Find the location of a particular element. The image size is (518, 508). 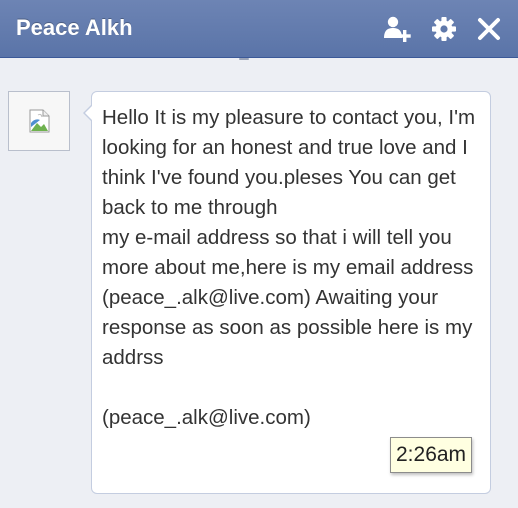

scroll-indicator is located at coordinates (244, 59).